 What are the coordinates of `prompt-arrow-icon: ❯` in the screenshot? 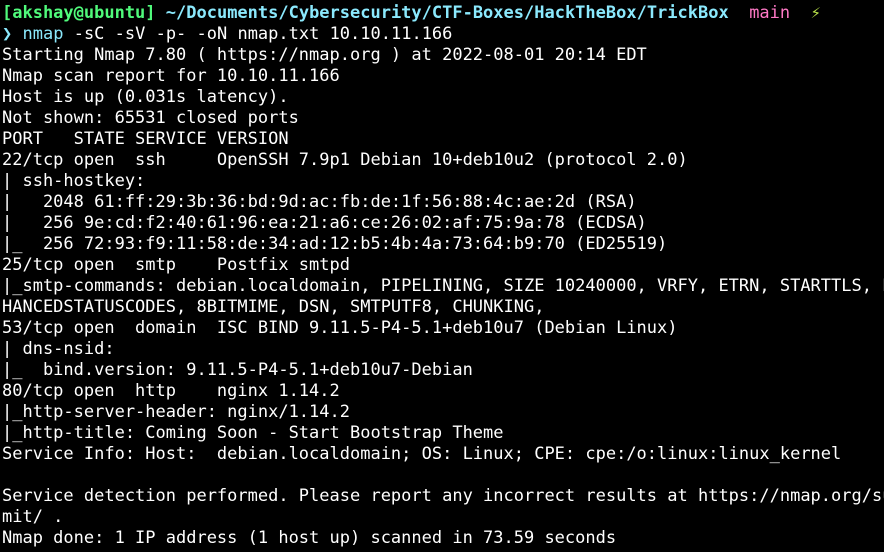 It's located at (7, 34).